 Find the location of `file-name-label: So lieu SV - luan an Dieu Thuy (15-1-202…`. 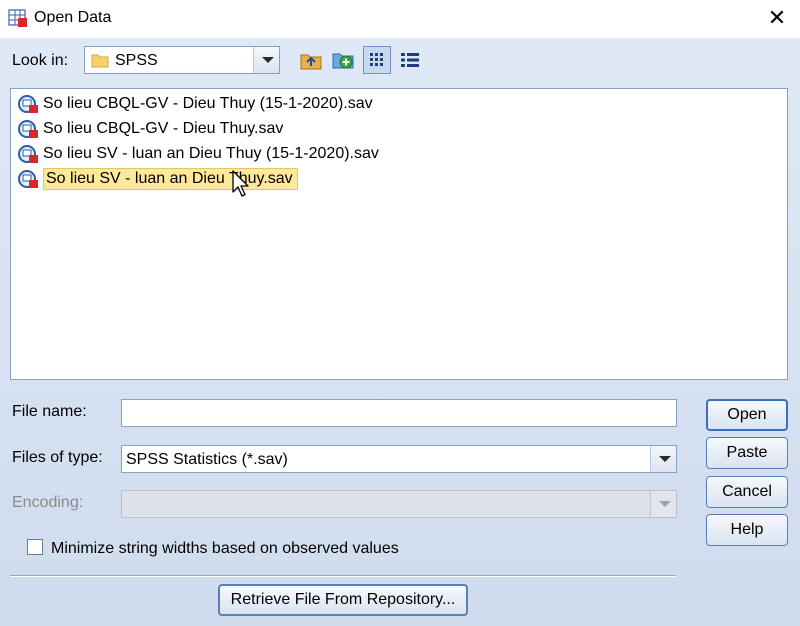

file-name-label: So lieu SV - luan an Dieu Thuy (15-1-202… is located at coordinates (211, 153).